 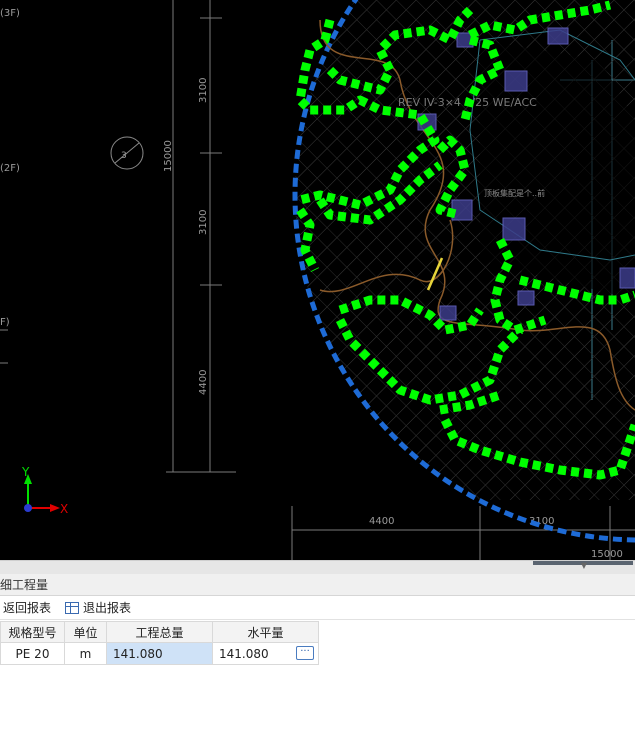 What do you see at coordinates (317, 567) in the screenshot?
I see `viewport-scrollbar: ▼` at bounding box center [317, 567].